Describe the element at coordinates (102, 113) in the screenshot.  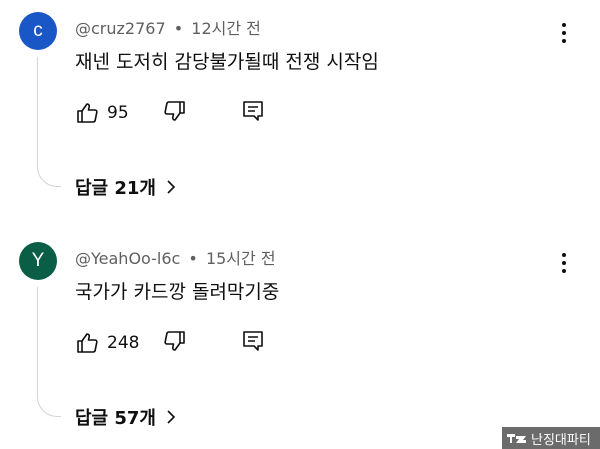
I see `like-button: 95` at that location.